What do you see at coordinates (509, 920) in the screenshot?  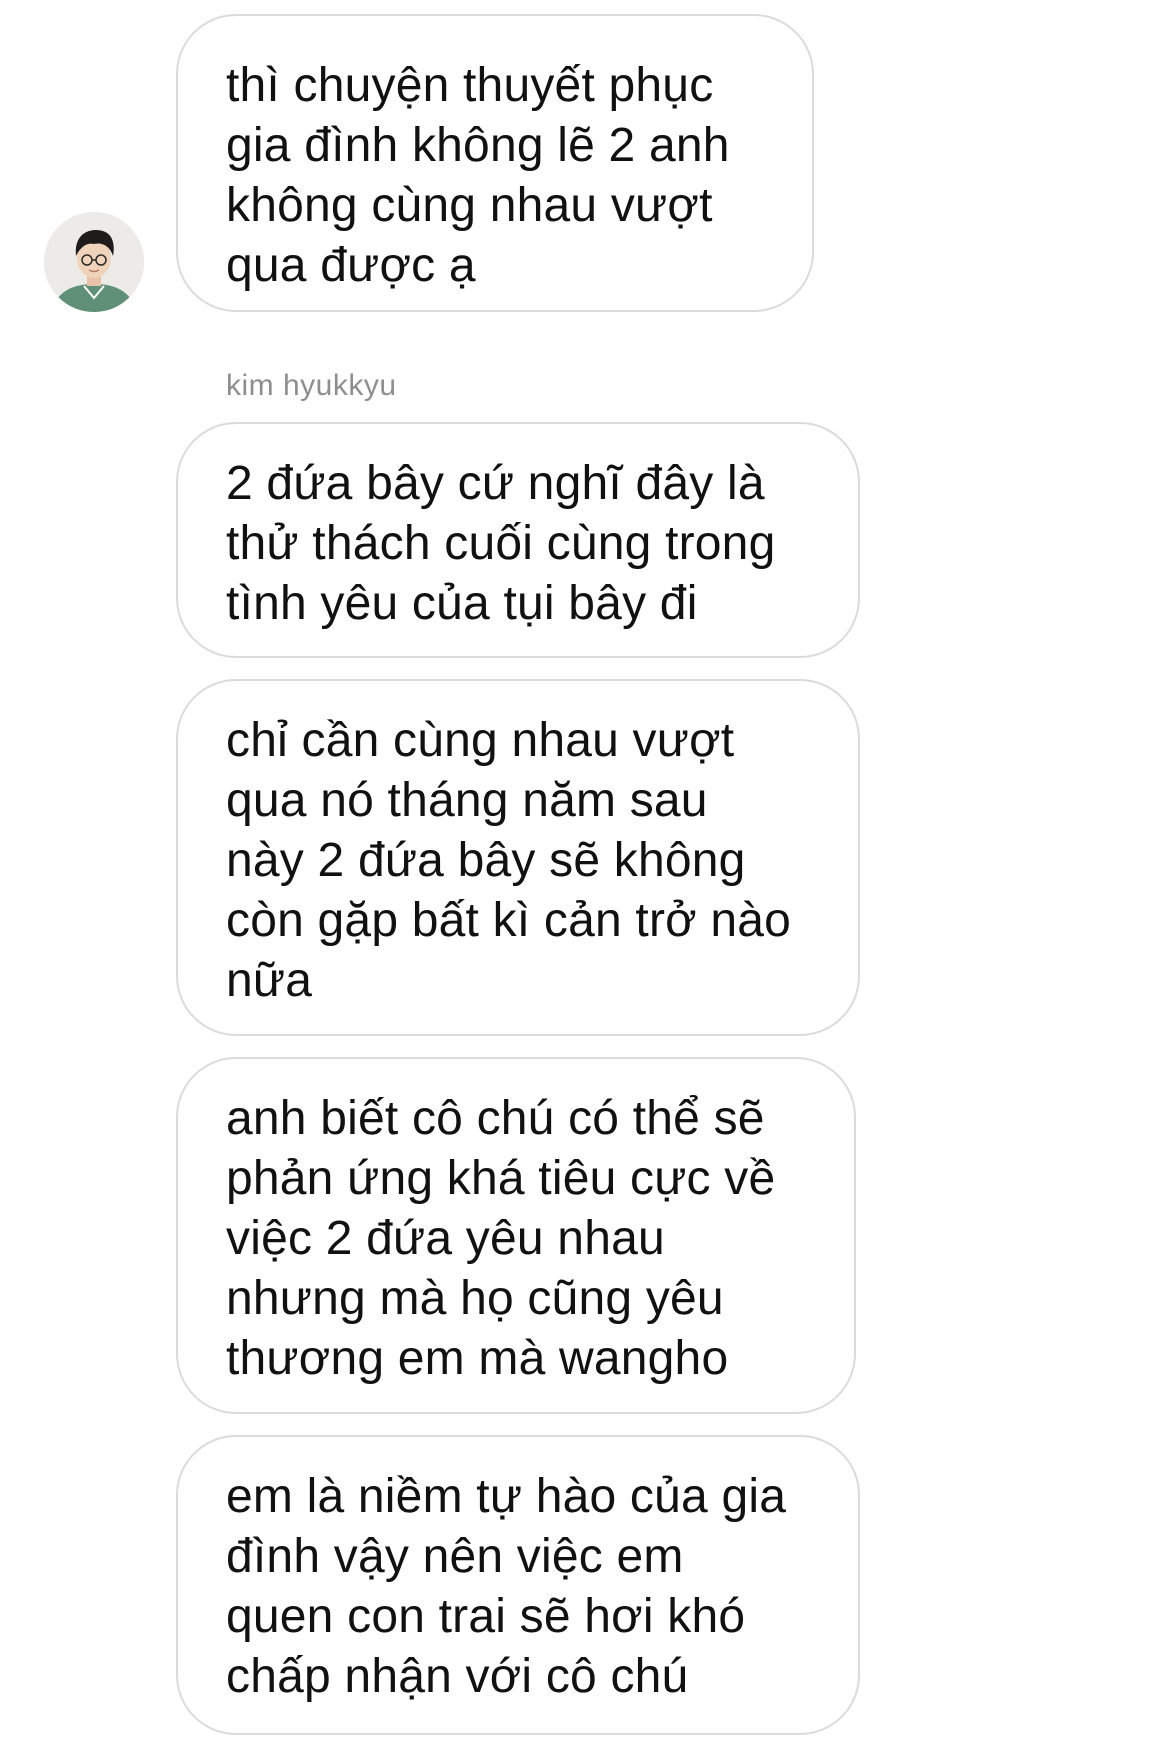 I see `message-line: còn gặp bất kì cản trở nào` at bounding box center [509, 920].